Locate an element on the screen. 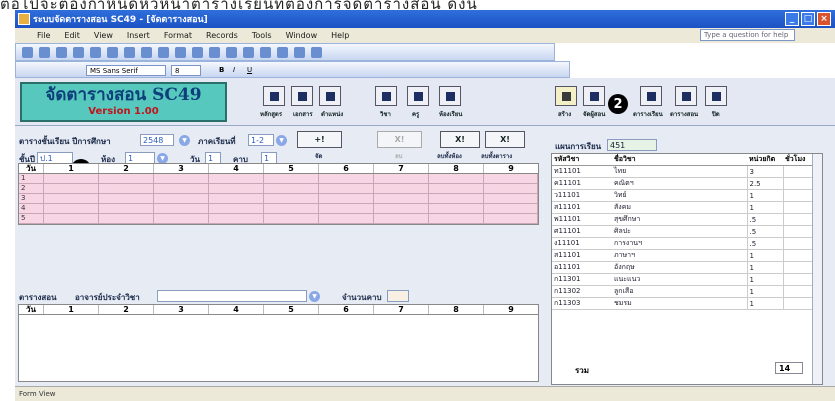  bold-button: B is located at coordinates (222, 70).